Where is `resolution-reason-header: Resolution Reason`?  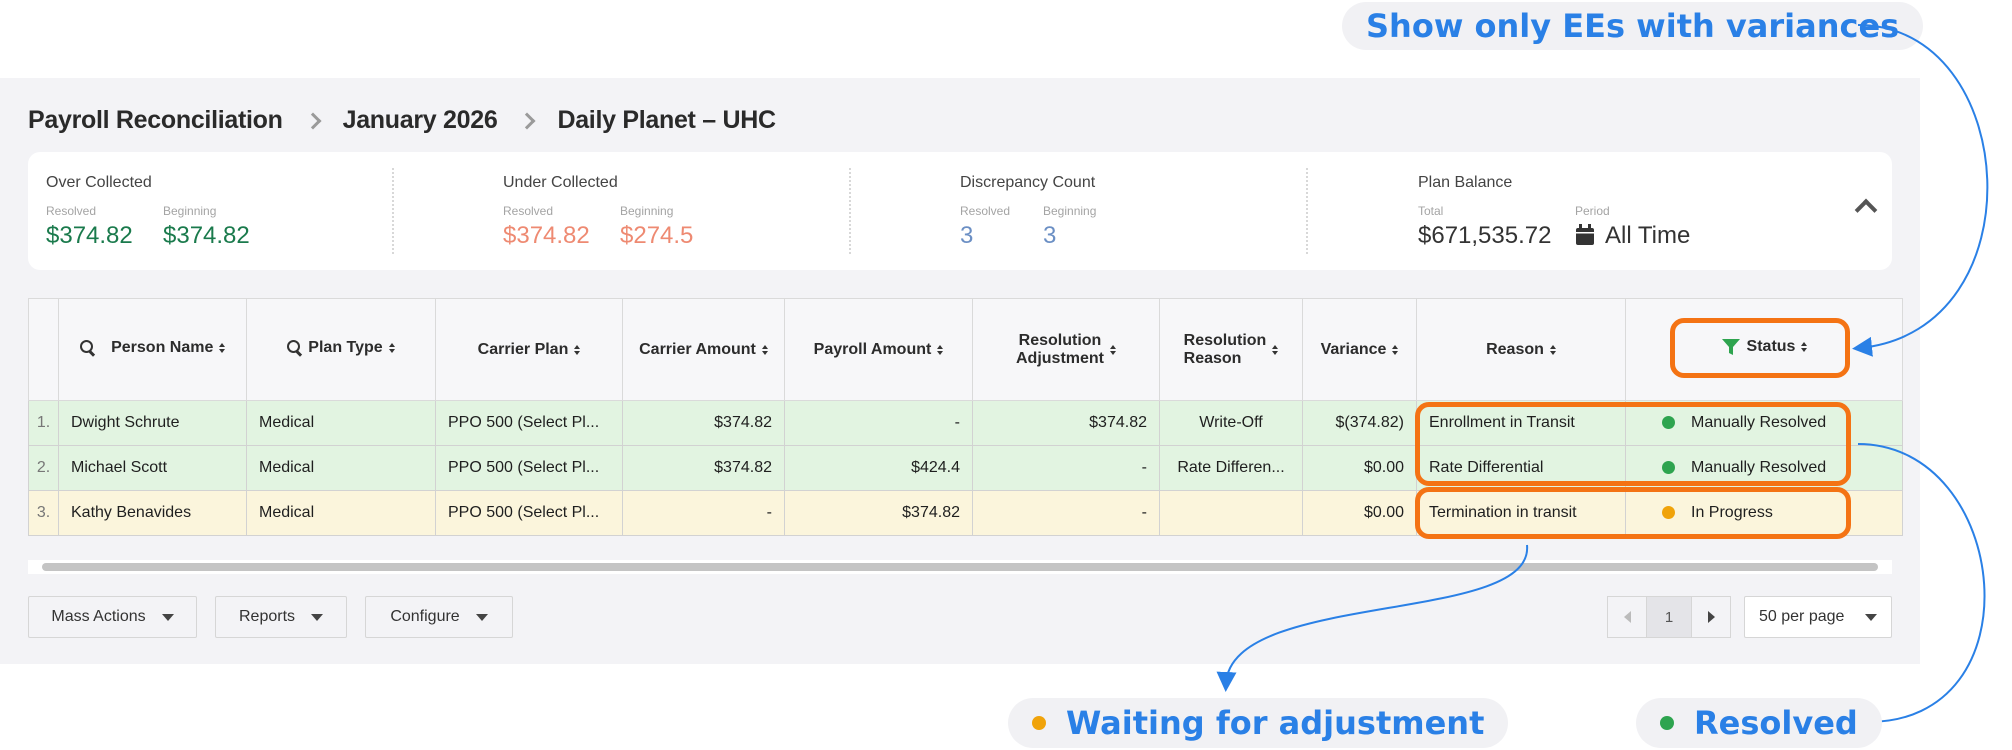
resolution-reason-header: Resolution Reason is located at coordinates (1231, 349).